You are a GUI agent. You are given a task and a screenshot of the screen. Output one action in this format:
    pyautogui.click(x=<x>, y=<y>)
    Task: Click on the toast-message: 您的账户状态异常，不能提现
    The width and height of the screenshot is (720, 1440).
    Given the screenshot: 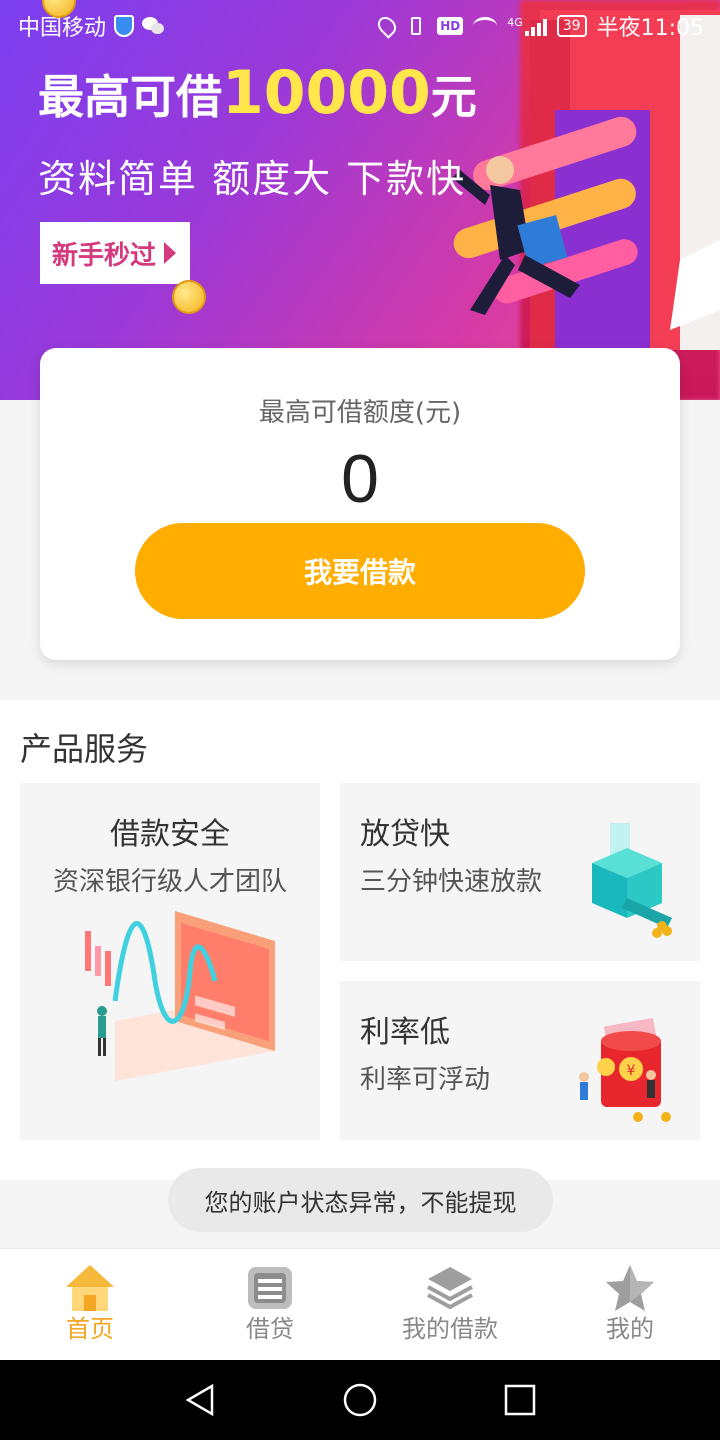 What is the action you would take?
    pyautogui.click(x=360, y=1200)
    